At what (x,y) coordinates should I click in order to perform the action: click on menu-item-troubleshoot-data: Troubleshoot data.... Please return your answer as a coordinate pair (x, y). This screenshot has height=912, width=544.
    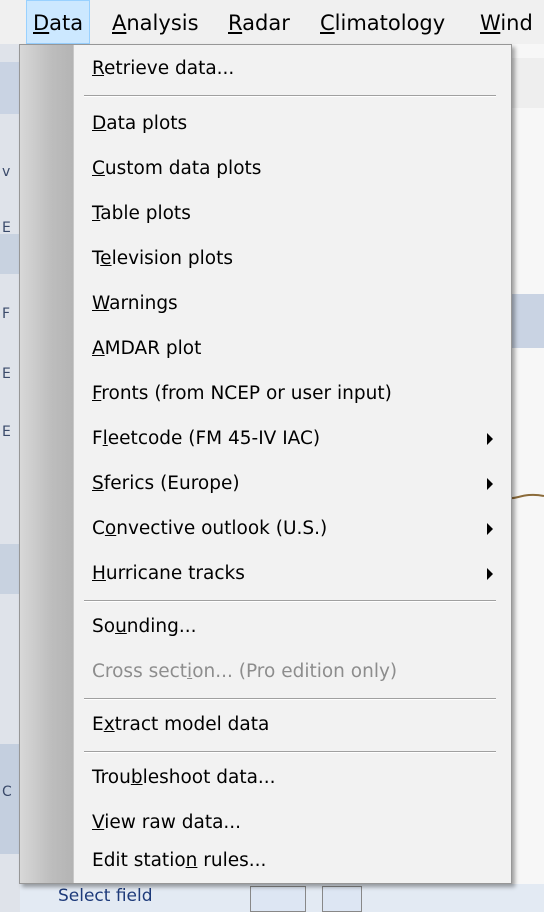
    Looking at the image, I should click on (265, 778).